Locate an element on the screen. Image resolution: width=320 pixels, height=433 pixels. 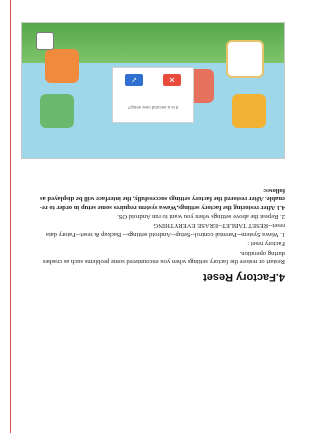
close-icon: ✕ is located at coordinates (172, 80).